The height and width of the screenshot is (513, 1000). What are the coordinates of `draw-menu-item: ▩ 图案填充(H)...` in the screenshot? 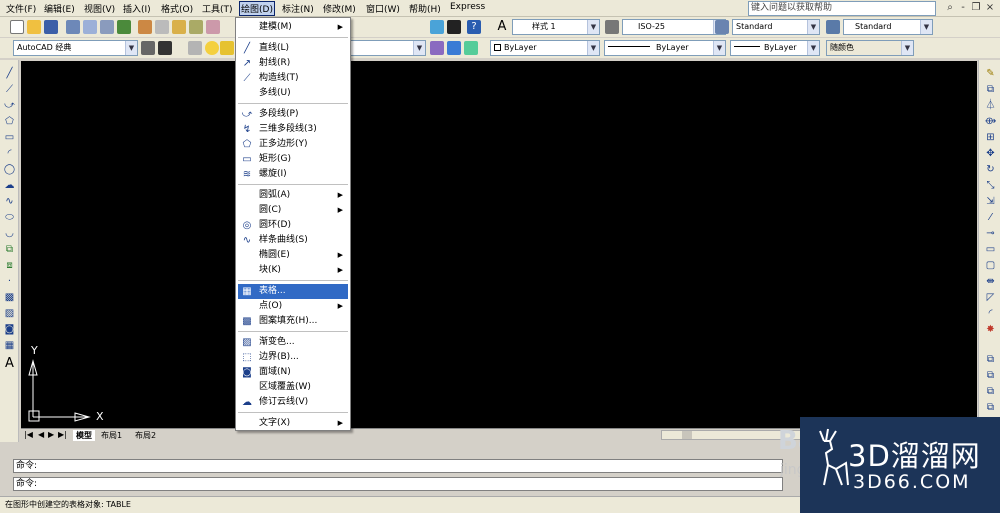 It's located at (293, 321).